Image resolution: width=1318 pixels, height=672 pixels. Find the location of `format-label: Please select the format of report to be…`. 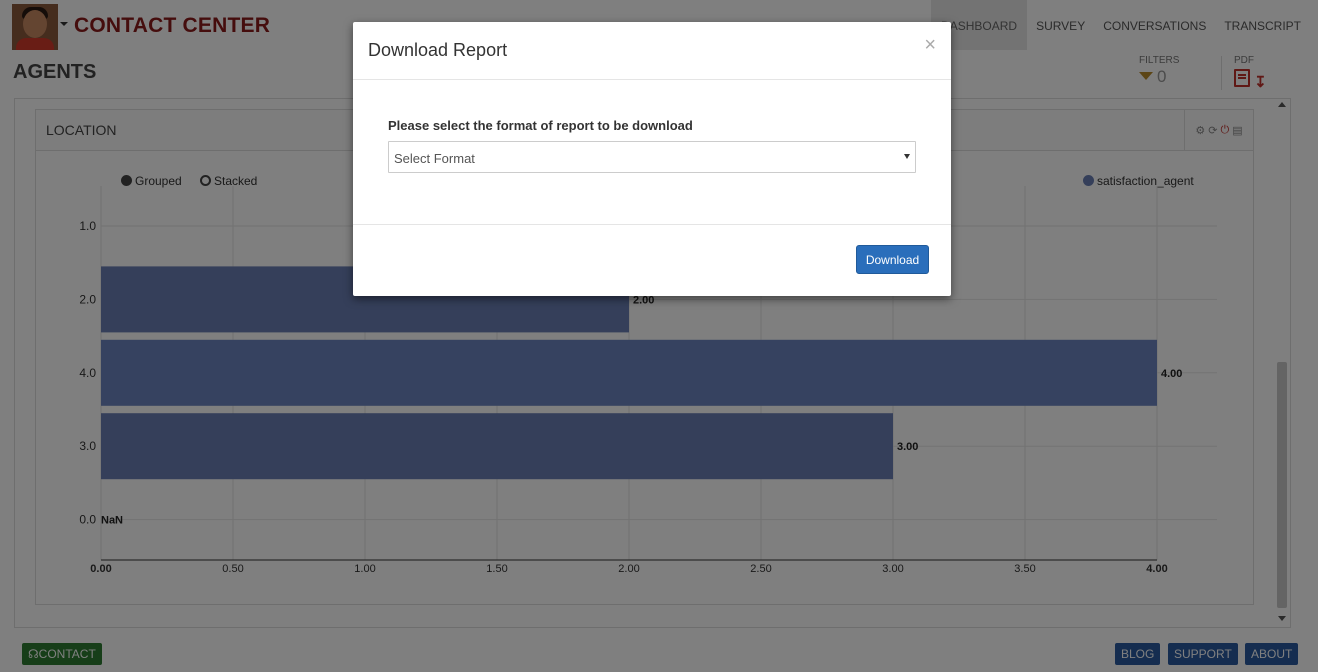

format-label: Please select the format of report to be… is located at coordinates (540, 125).